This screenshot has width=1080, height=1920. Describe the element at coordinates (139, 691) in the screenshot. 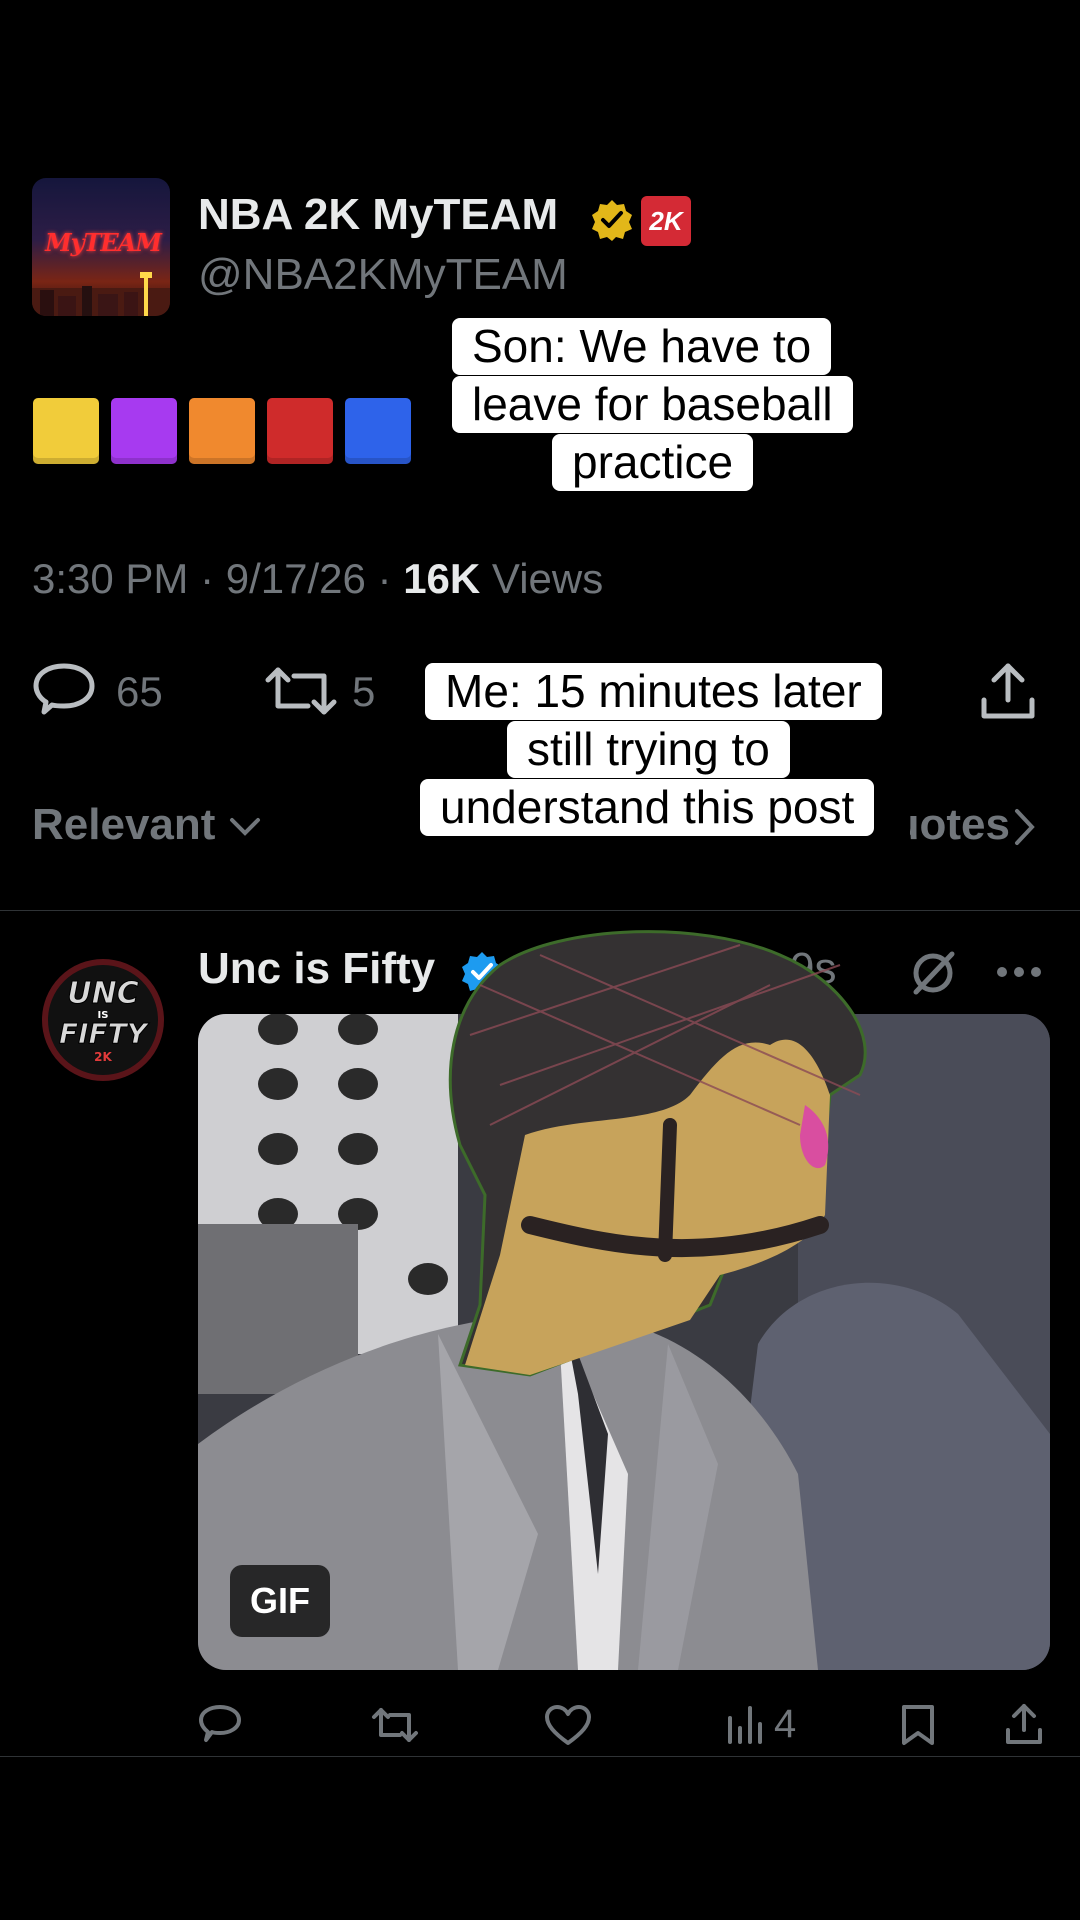

I see `reply-count: 65` at that location.